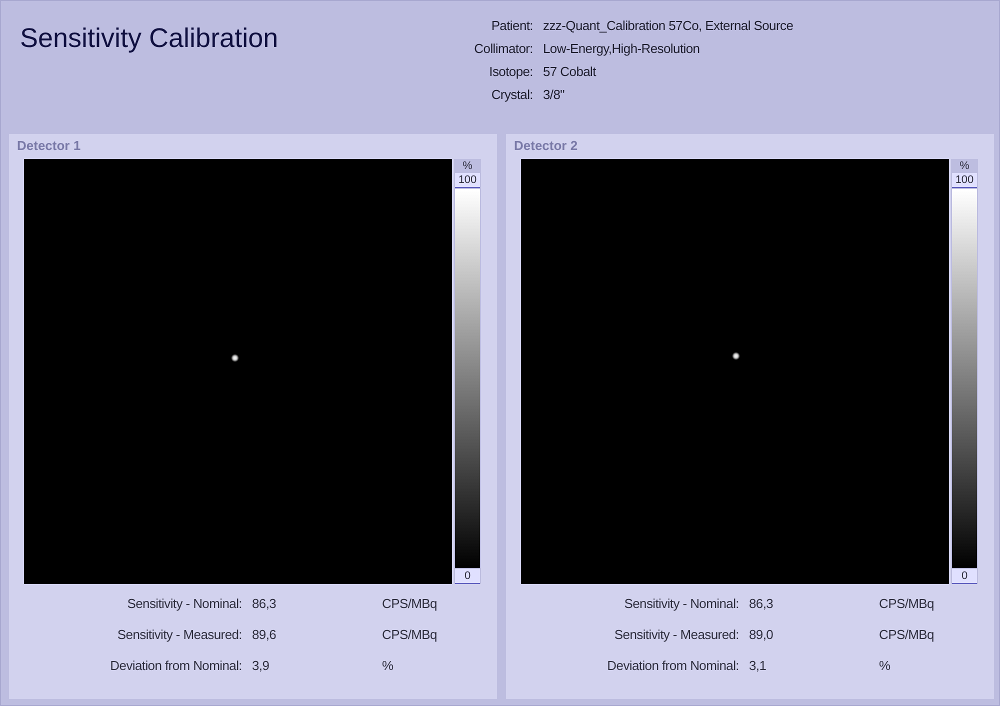 This screenshot has height=706, width=1000. What do you see at coordinates (622, 48) in the screenshot?
I see `info-value: Low-Energy,High-Resolution` at bounding box center [622, 48].